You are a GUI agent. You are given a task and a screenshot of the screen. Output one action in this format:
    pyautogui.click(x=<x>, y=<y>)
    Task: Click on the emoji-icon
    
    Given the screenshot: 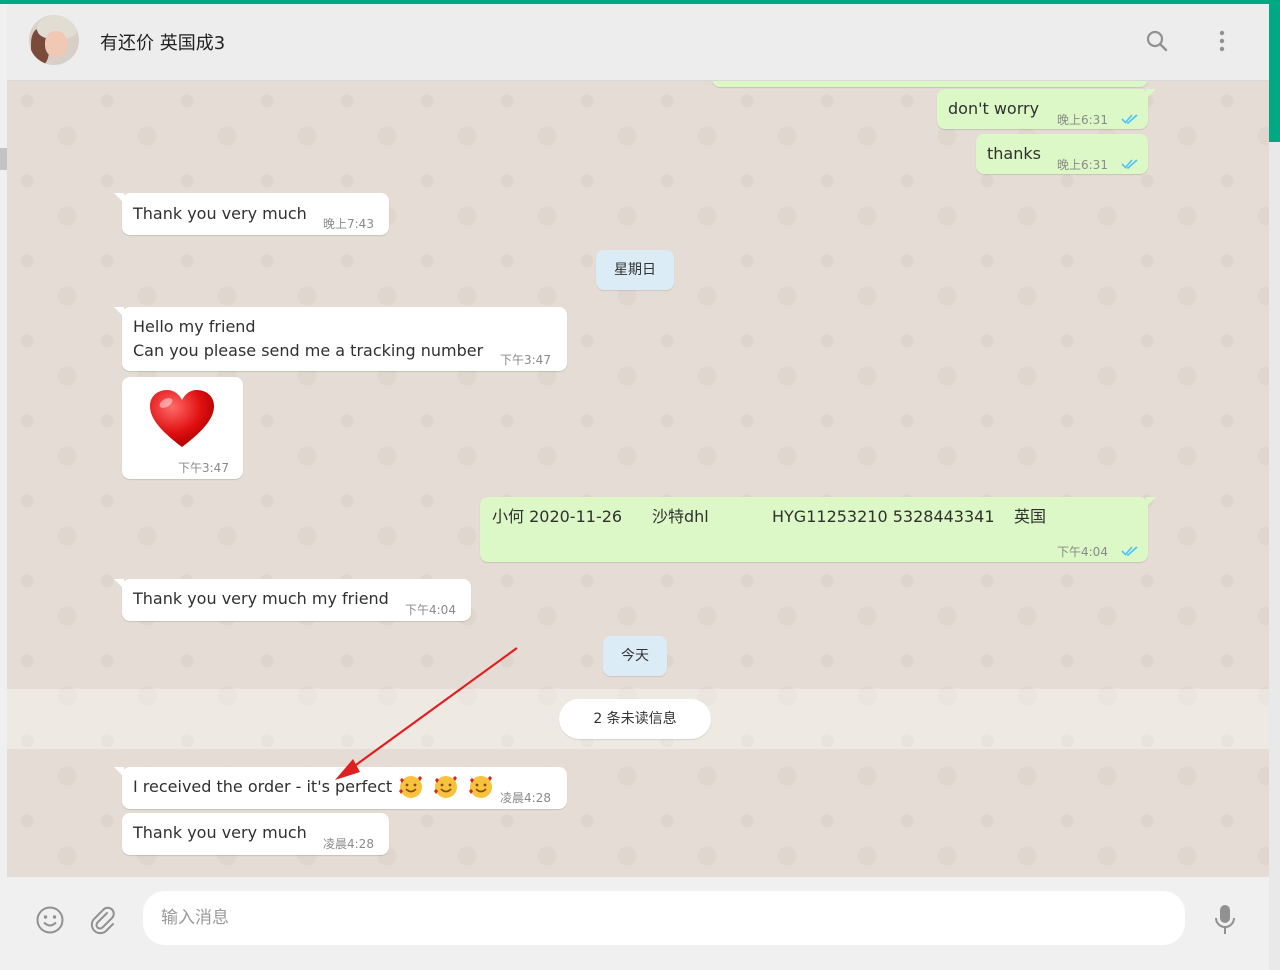 What is the action you would take?
    pyautogui.click(x=50, y=920)
    